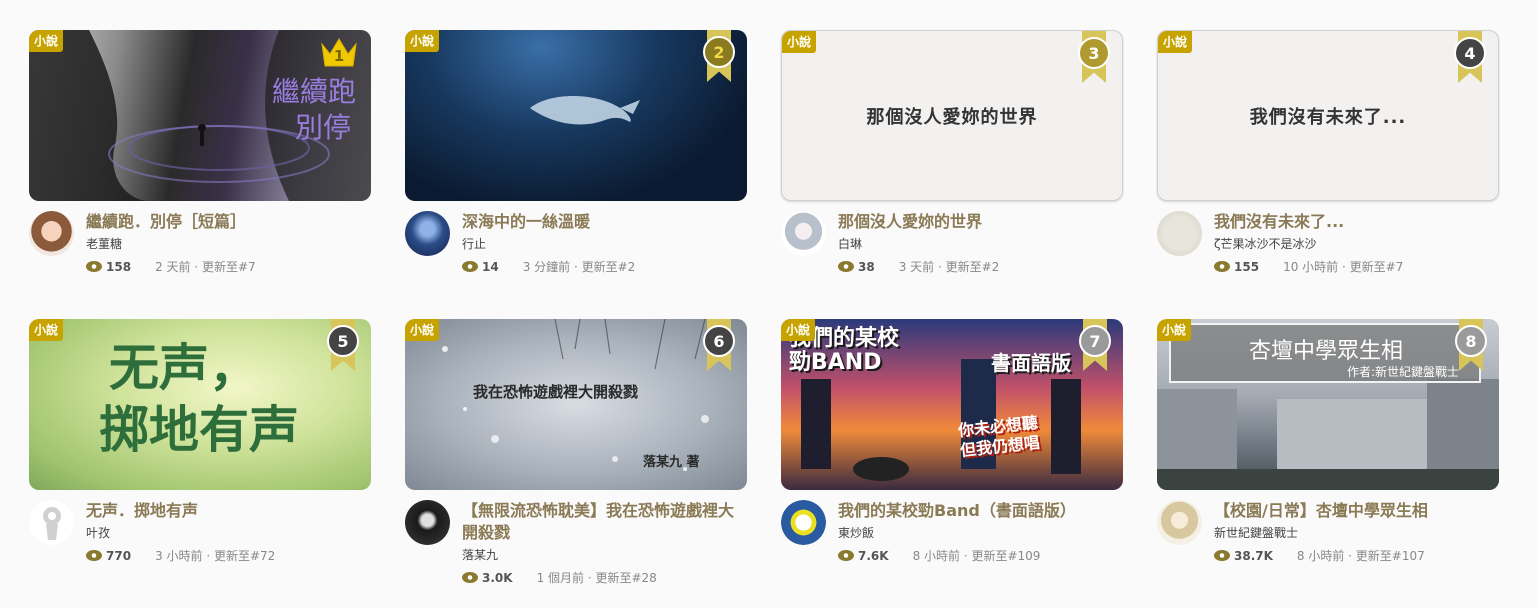 The image size is (1538, 608). I want to click on whale-illustration, so click(585, 110).